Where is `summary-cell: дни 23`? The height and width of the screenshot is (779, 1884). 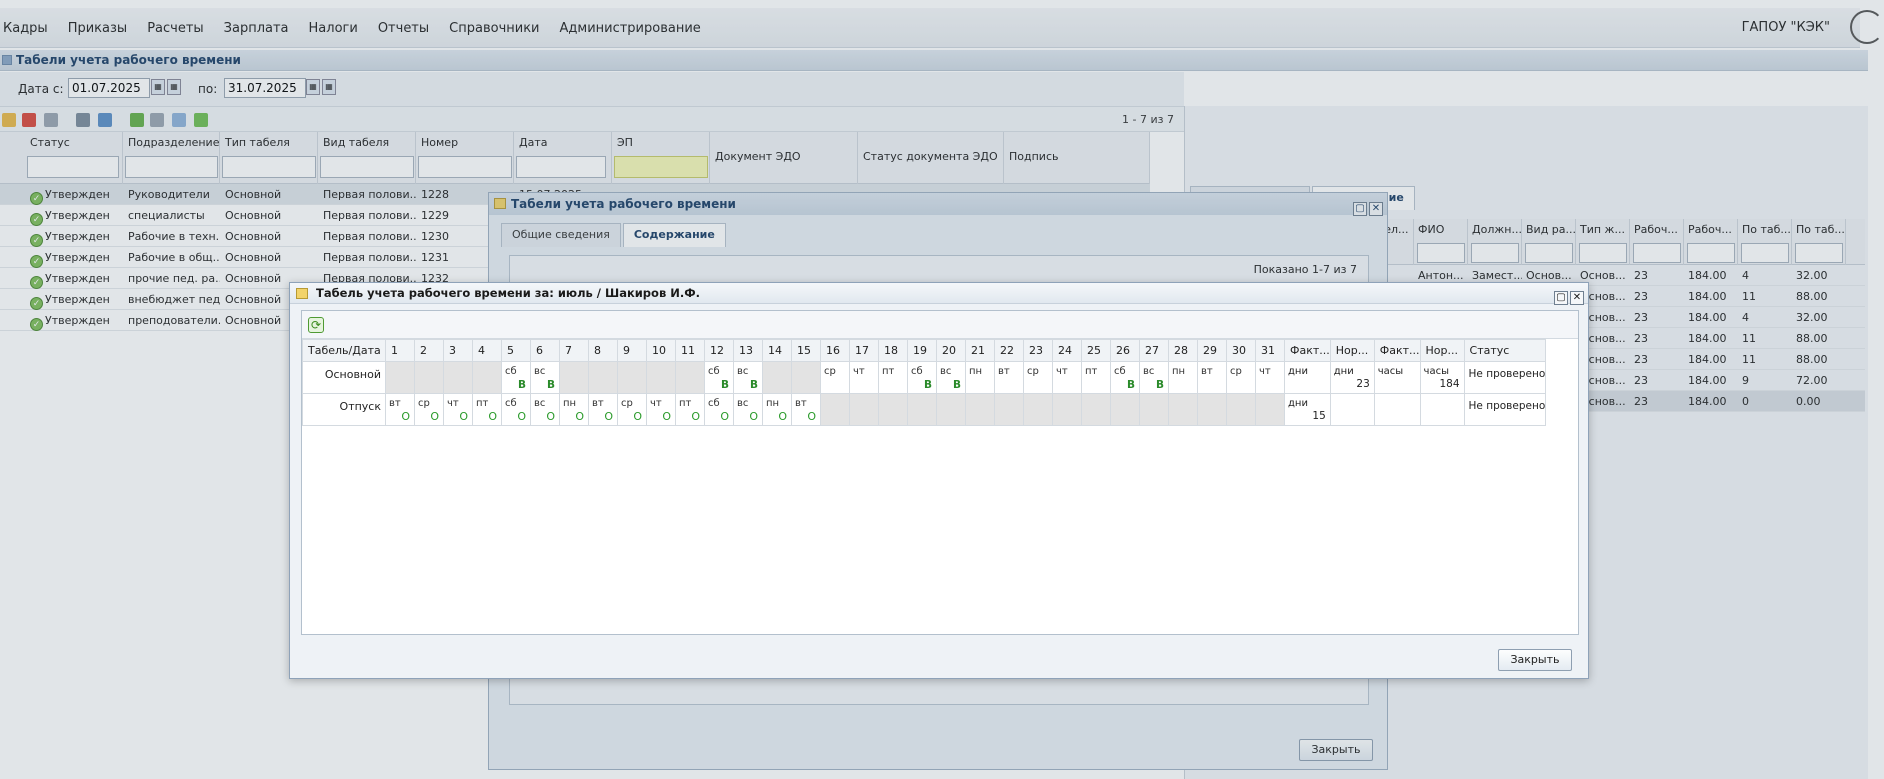
summary-cell: дни 23 is located at coordinates (1352, 377).